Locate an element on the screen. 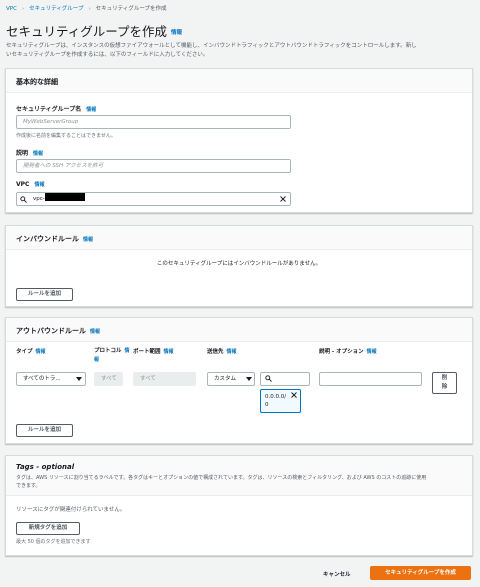  column-protocol-text: プロトコル is located at coordinates (108, 351).